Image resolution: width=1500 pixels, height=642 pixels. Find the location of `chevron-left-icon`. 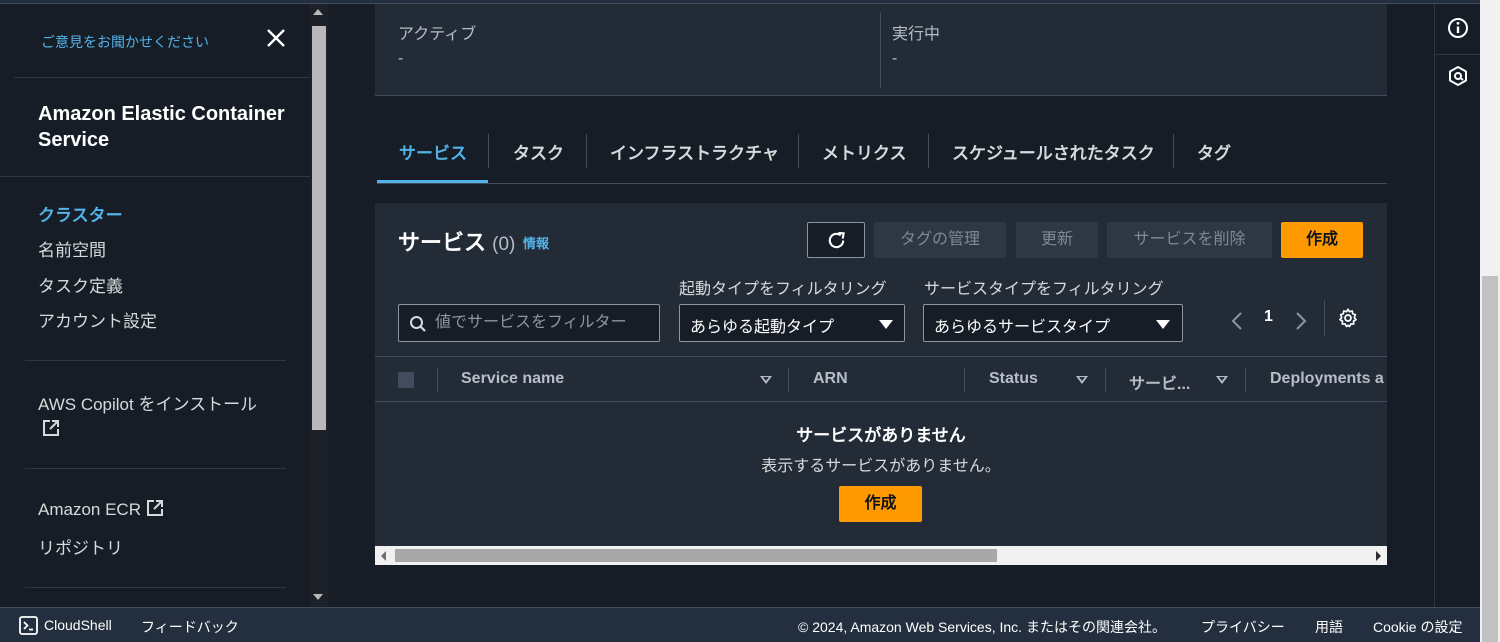

chevron-left-icon is located at coordinates (1237, 321).